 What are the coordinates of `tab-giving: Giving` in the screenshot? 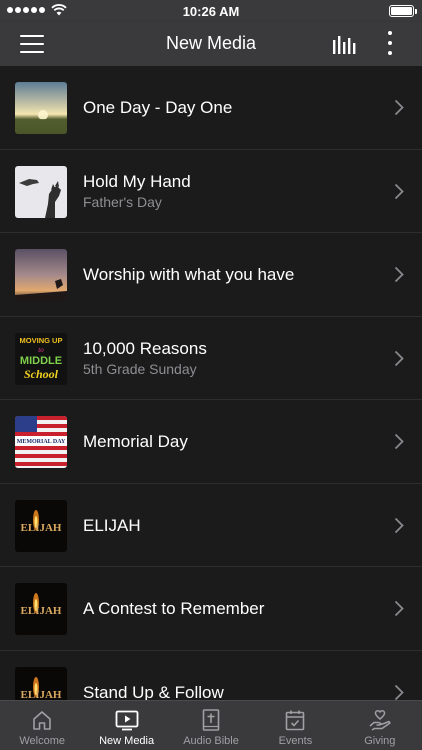 It's located at (380, 725).